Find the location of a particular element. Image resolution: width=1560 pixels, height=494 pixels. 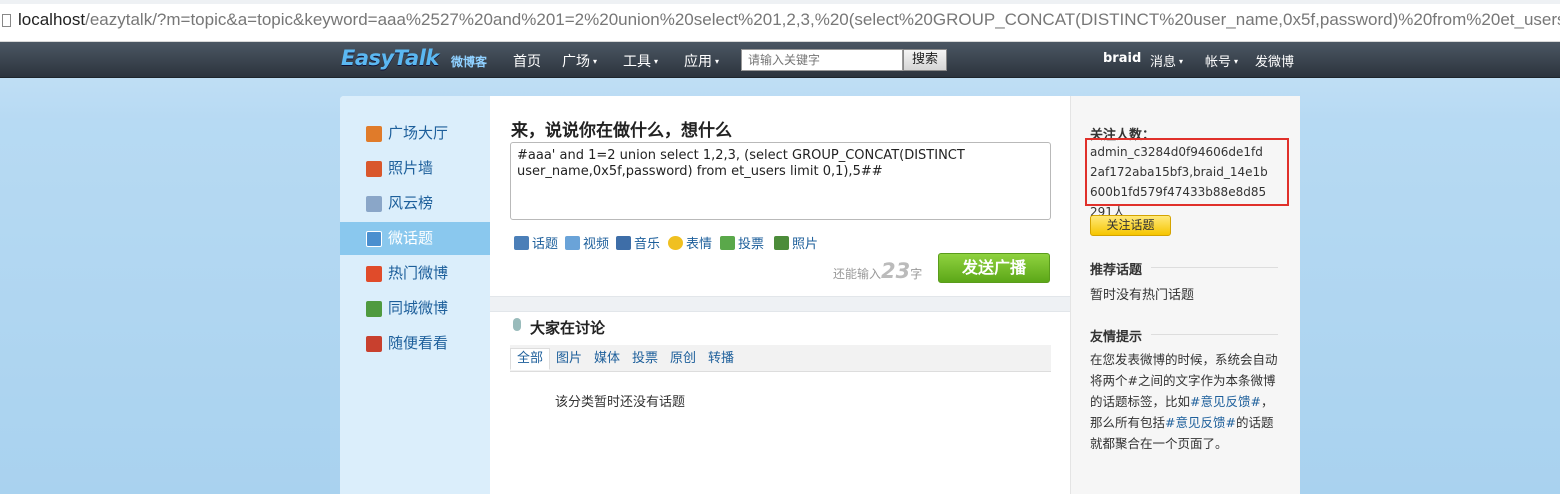

left-sidebar: 广场大厅 照片墙 风云榜 微话题 热门微博 同城微博 随便看看 is located at coordinates (415, 295).